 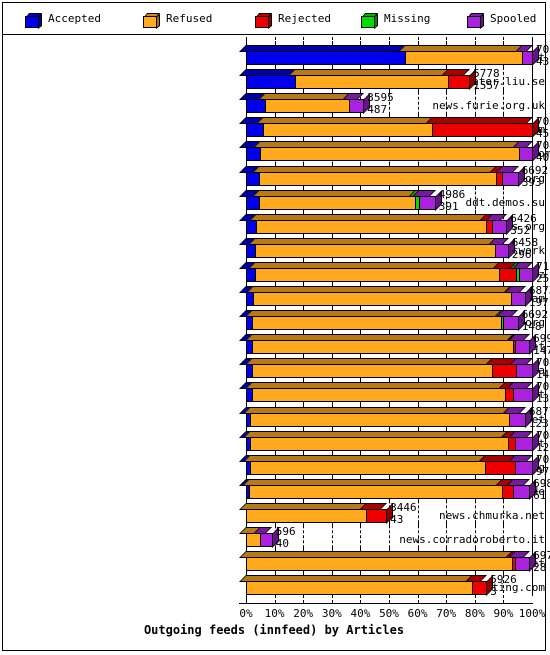 I want to click on bar-value-secondary: 487, so click(x=377, y=110).